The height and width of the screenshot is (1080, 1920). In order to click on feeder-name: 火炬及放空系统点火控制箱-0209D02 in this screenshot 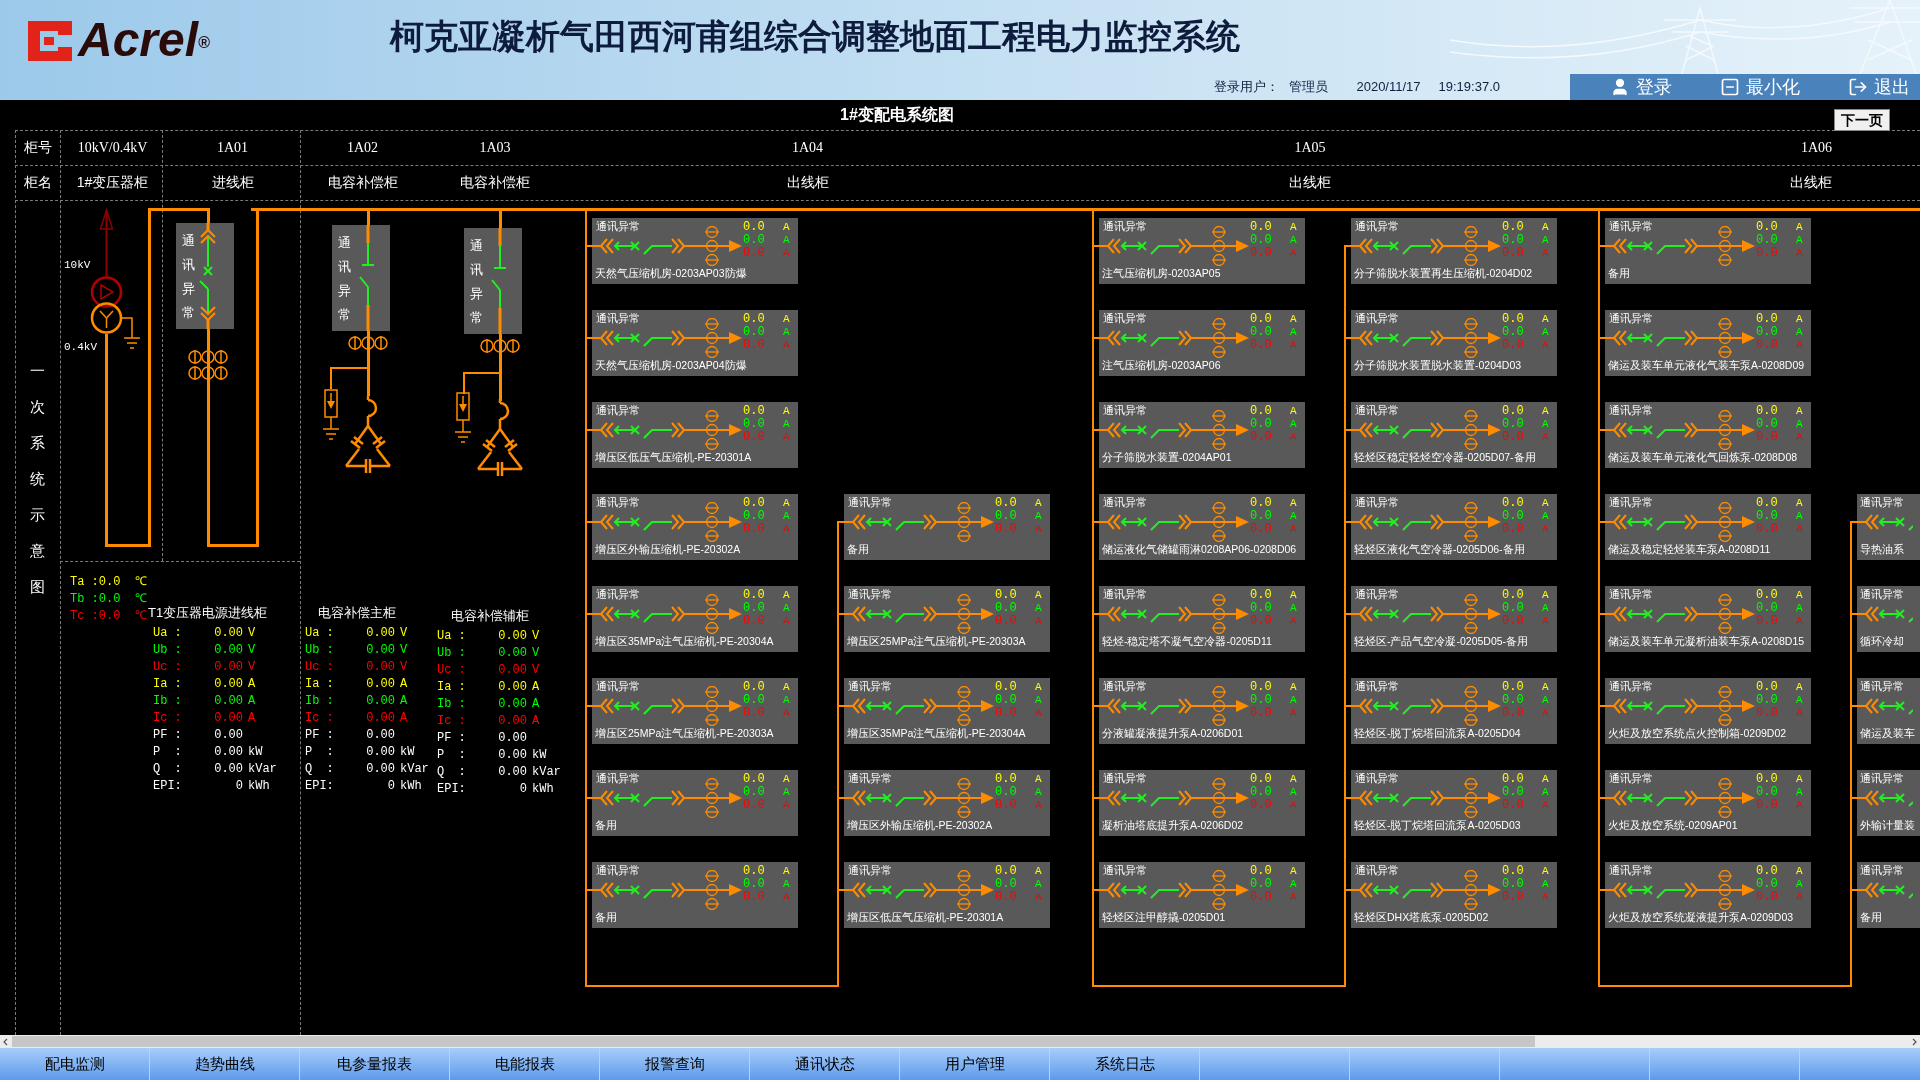, I will do `click(1697, 733)`.